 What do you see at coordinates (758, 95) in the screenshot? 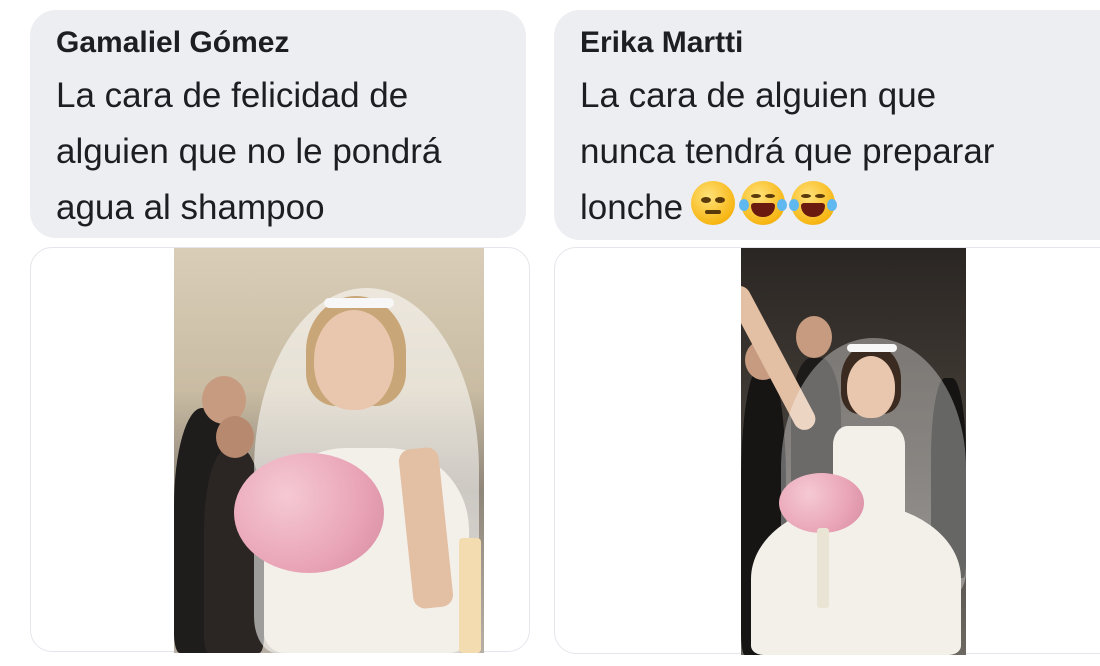
I see `comment-text-line: La cara de alguien que` at bounding box center [758, 95].